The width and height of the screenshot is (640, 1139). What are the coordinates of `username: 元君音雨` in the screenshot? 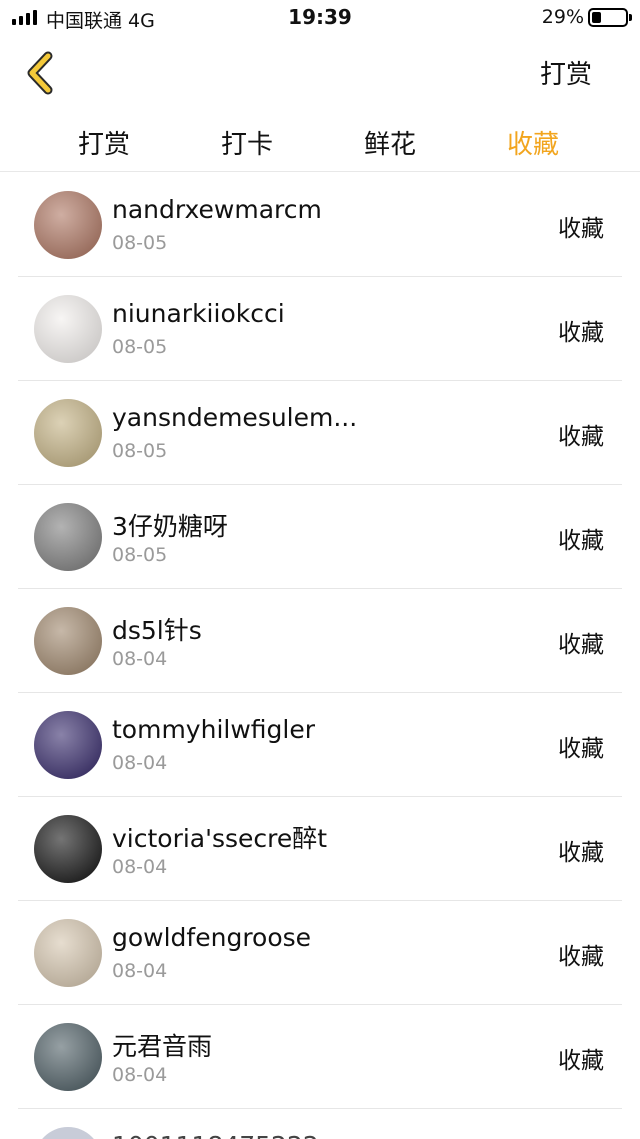 It's located at (162, 1046).